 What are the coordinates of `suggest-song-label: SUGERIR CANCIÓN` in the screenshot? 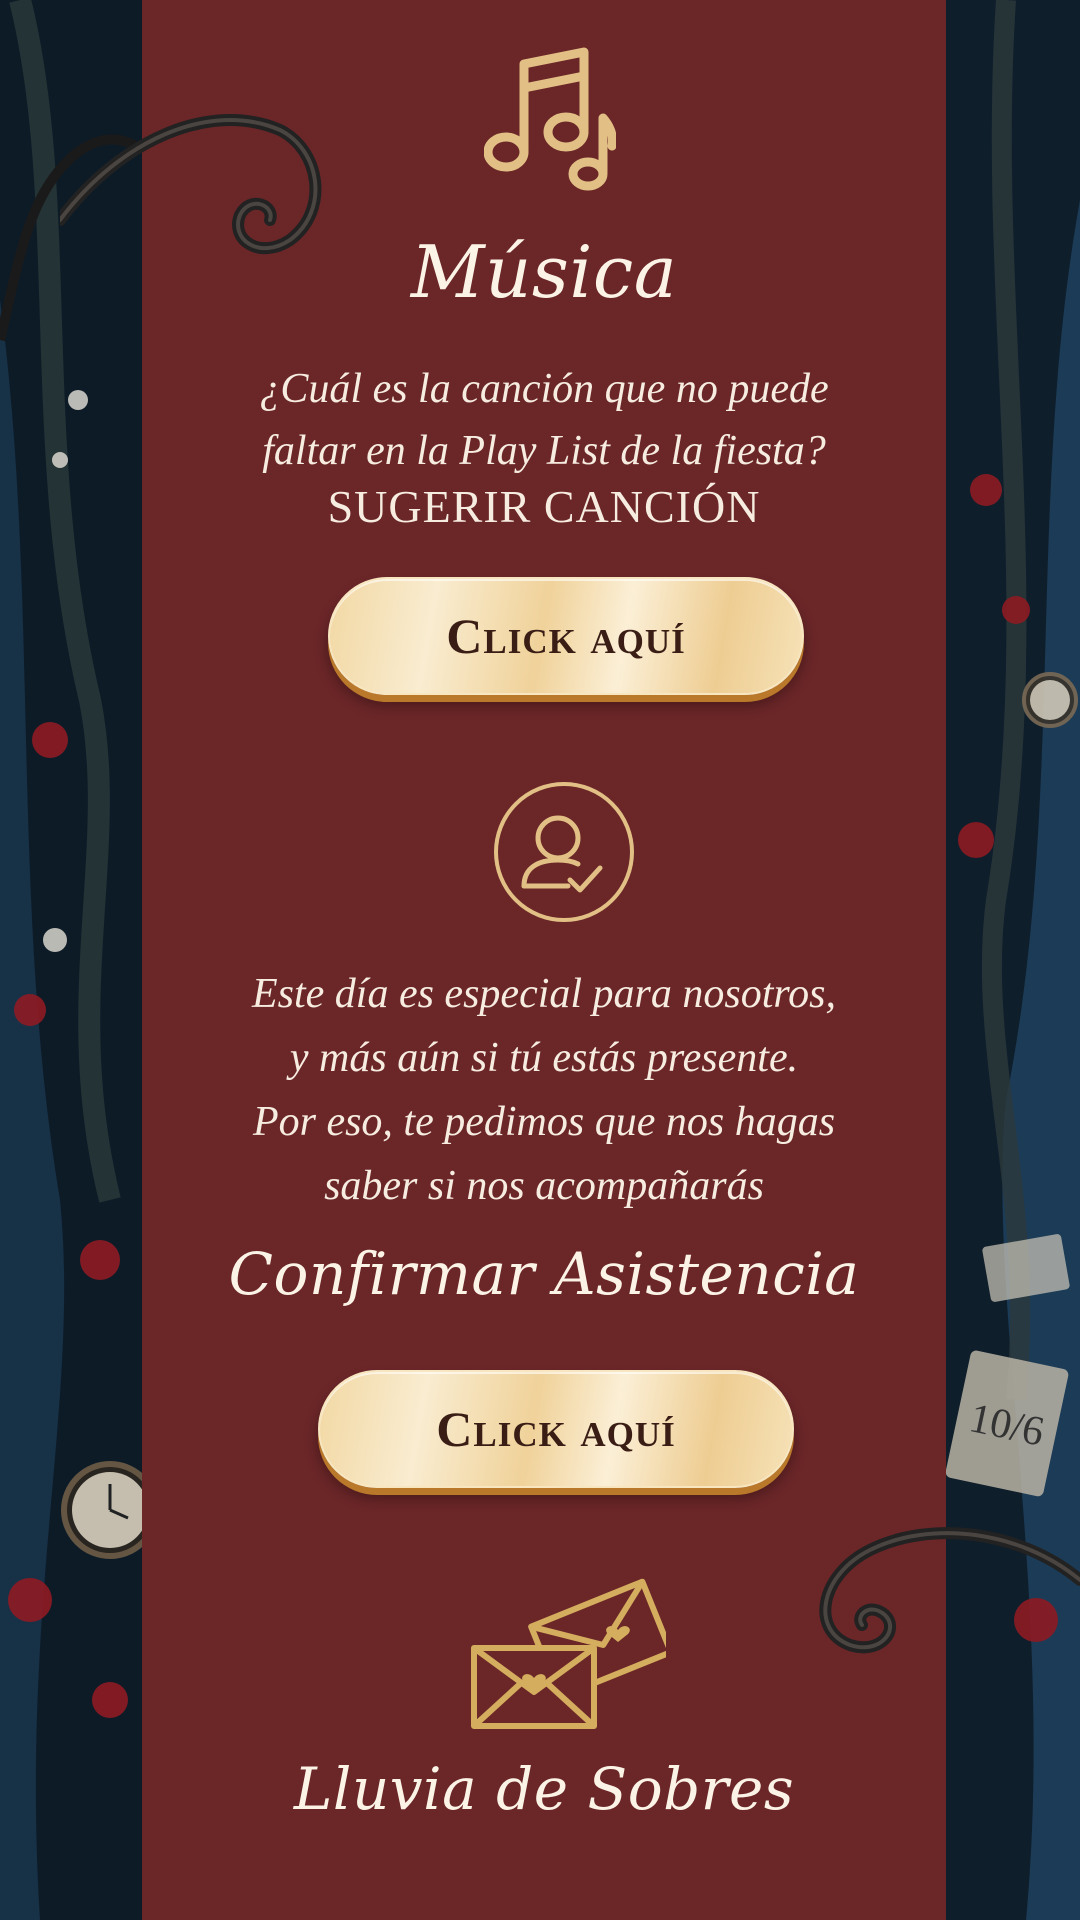 It's located at (544, 506).